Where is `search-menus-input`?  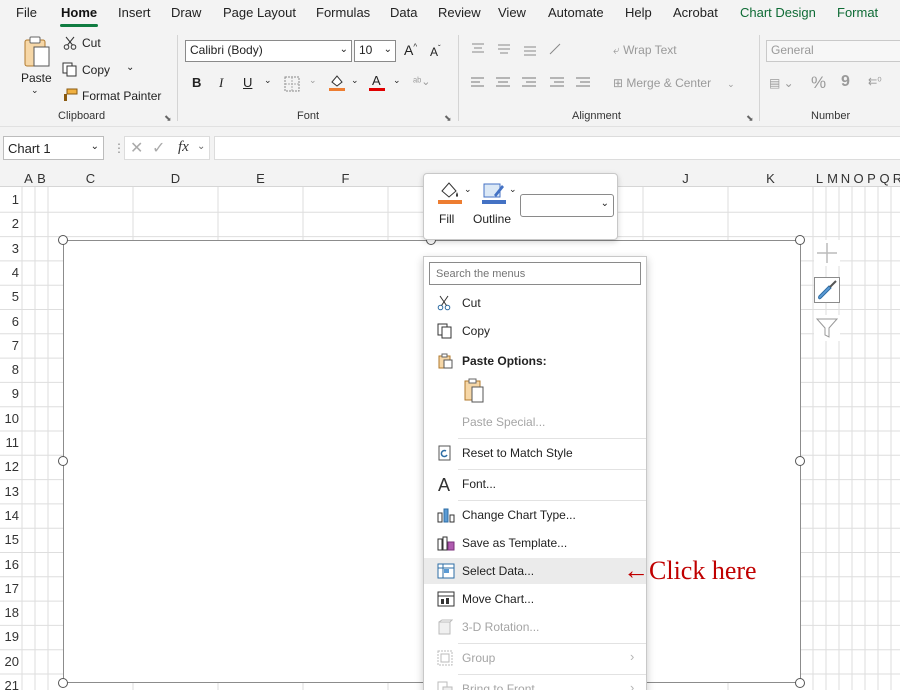
search-menus-input is located at coordinates (535, 273).